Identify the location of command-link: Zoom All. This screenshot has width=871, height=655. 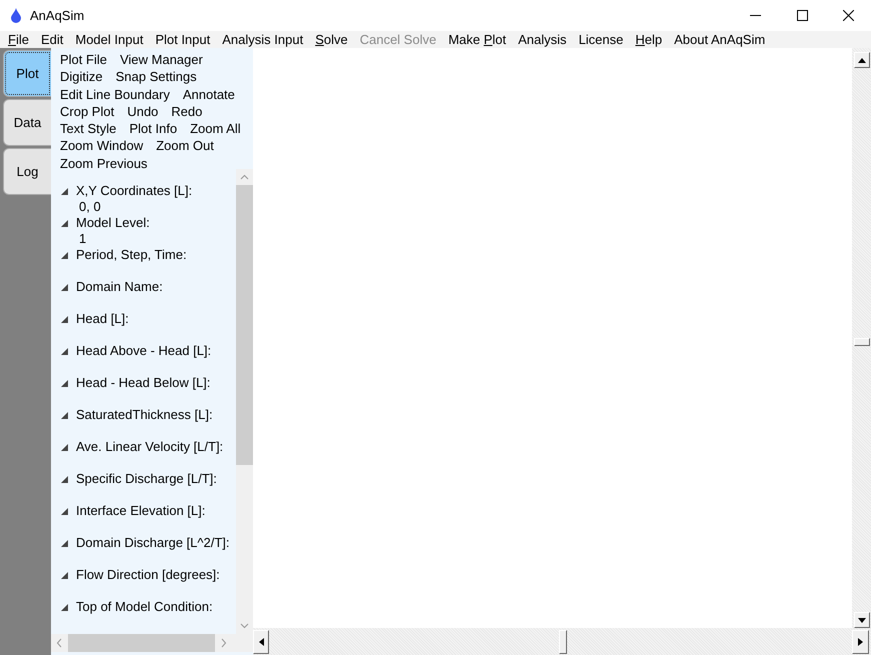
(215, 129).